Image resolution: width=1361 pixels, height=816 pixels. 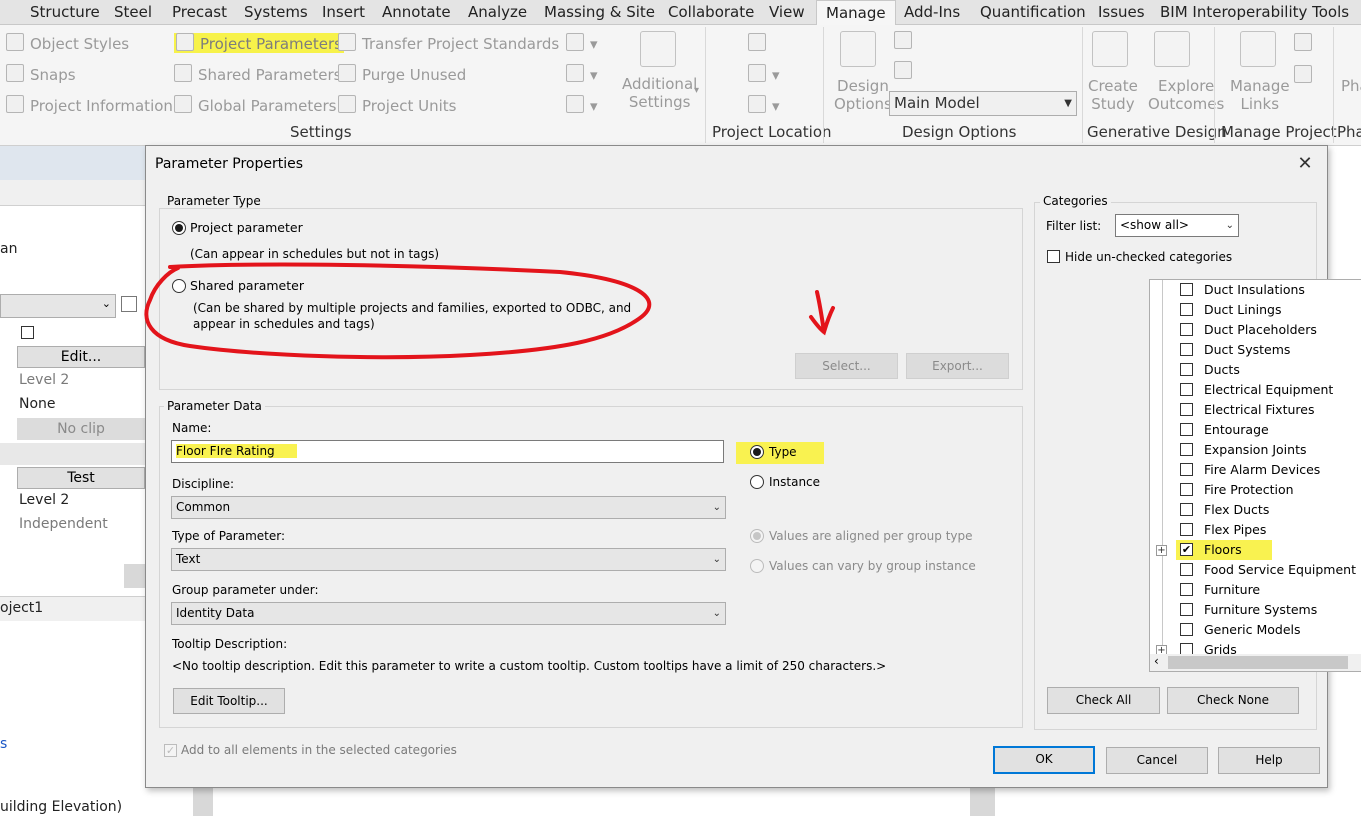 I want to click on red-annotation-arrow, so click(x=822, y=313).